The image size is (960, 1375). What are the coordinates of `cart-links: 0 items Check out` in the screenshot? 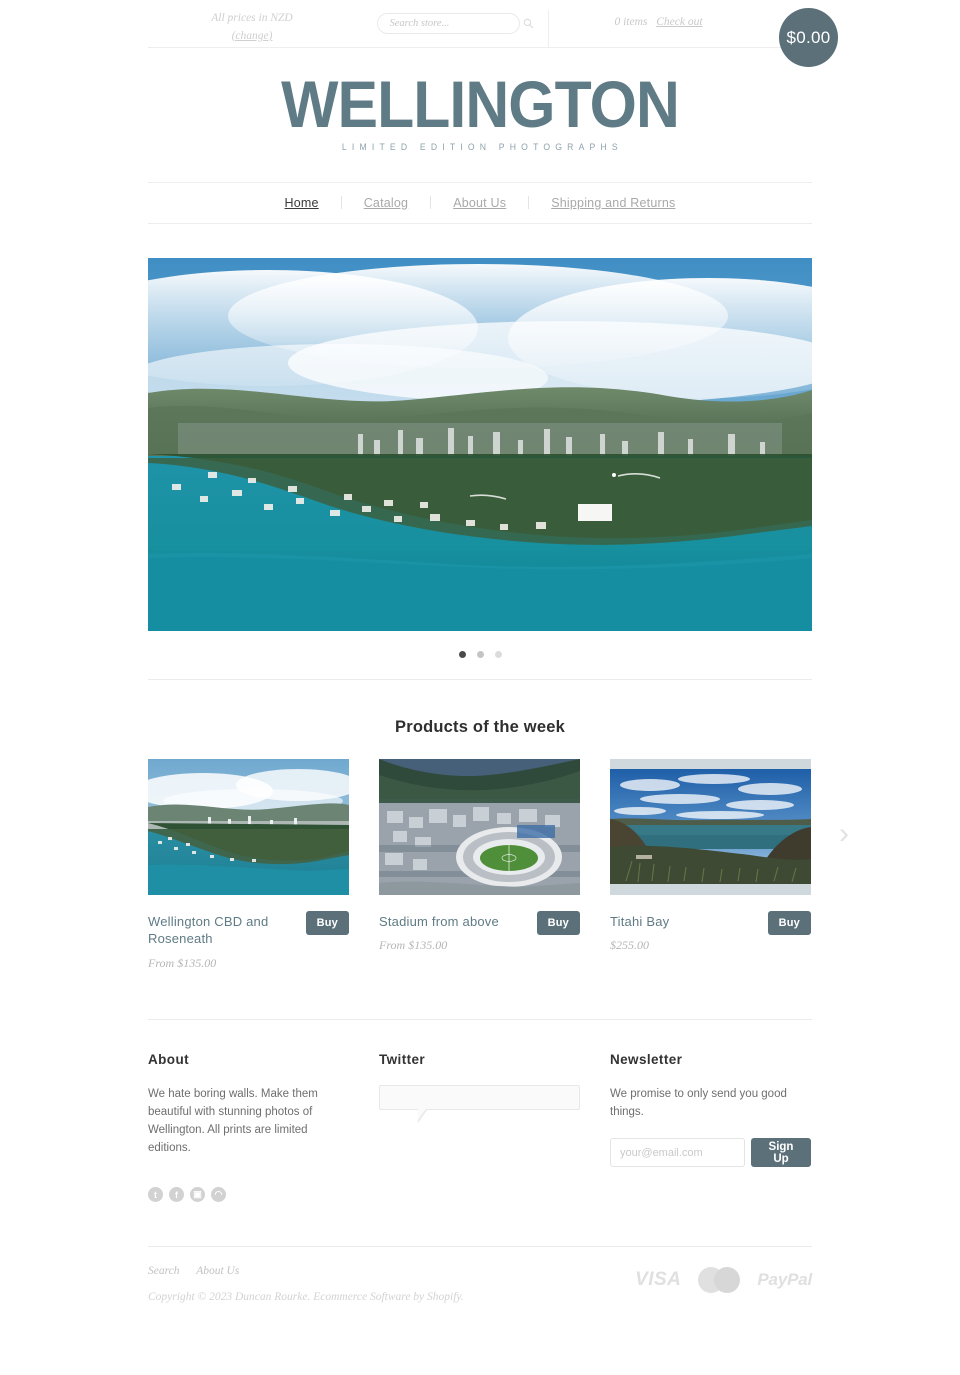 It's located at (659, 22).